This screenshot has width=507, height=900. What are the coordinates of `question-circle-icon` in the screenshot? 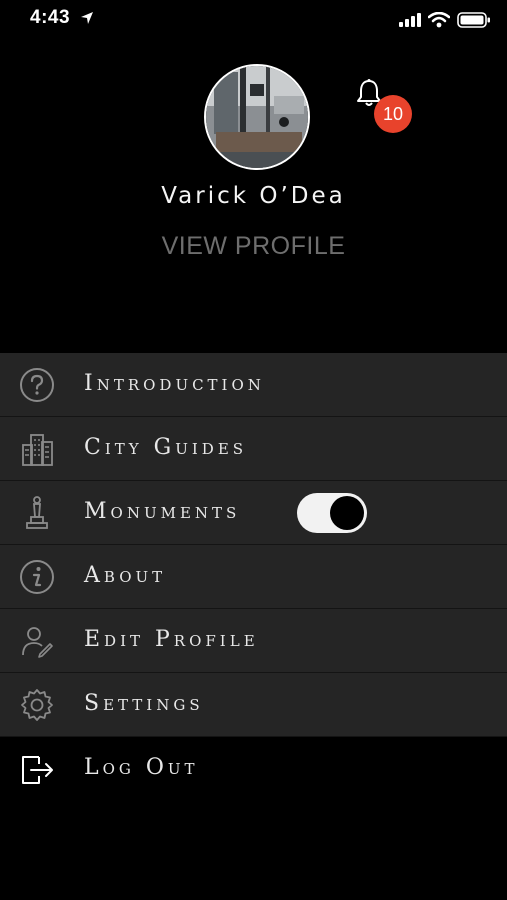 It's located at (37, 385).